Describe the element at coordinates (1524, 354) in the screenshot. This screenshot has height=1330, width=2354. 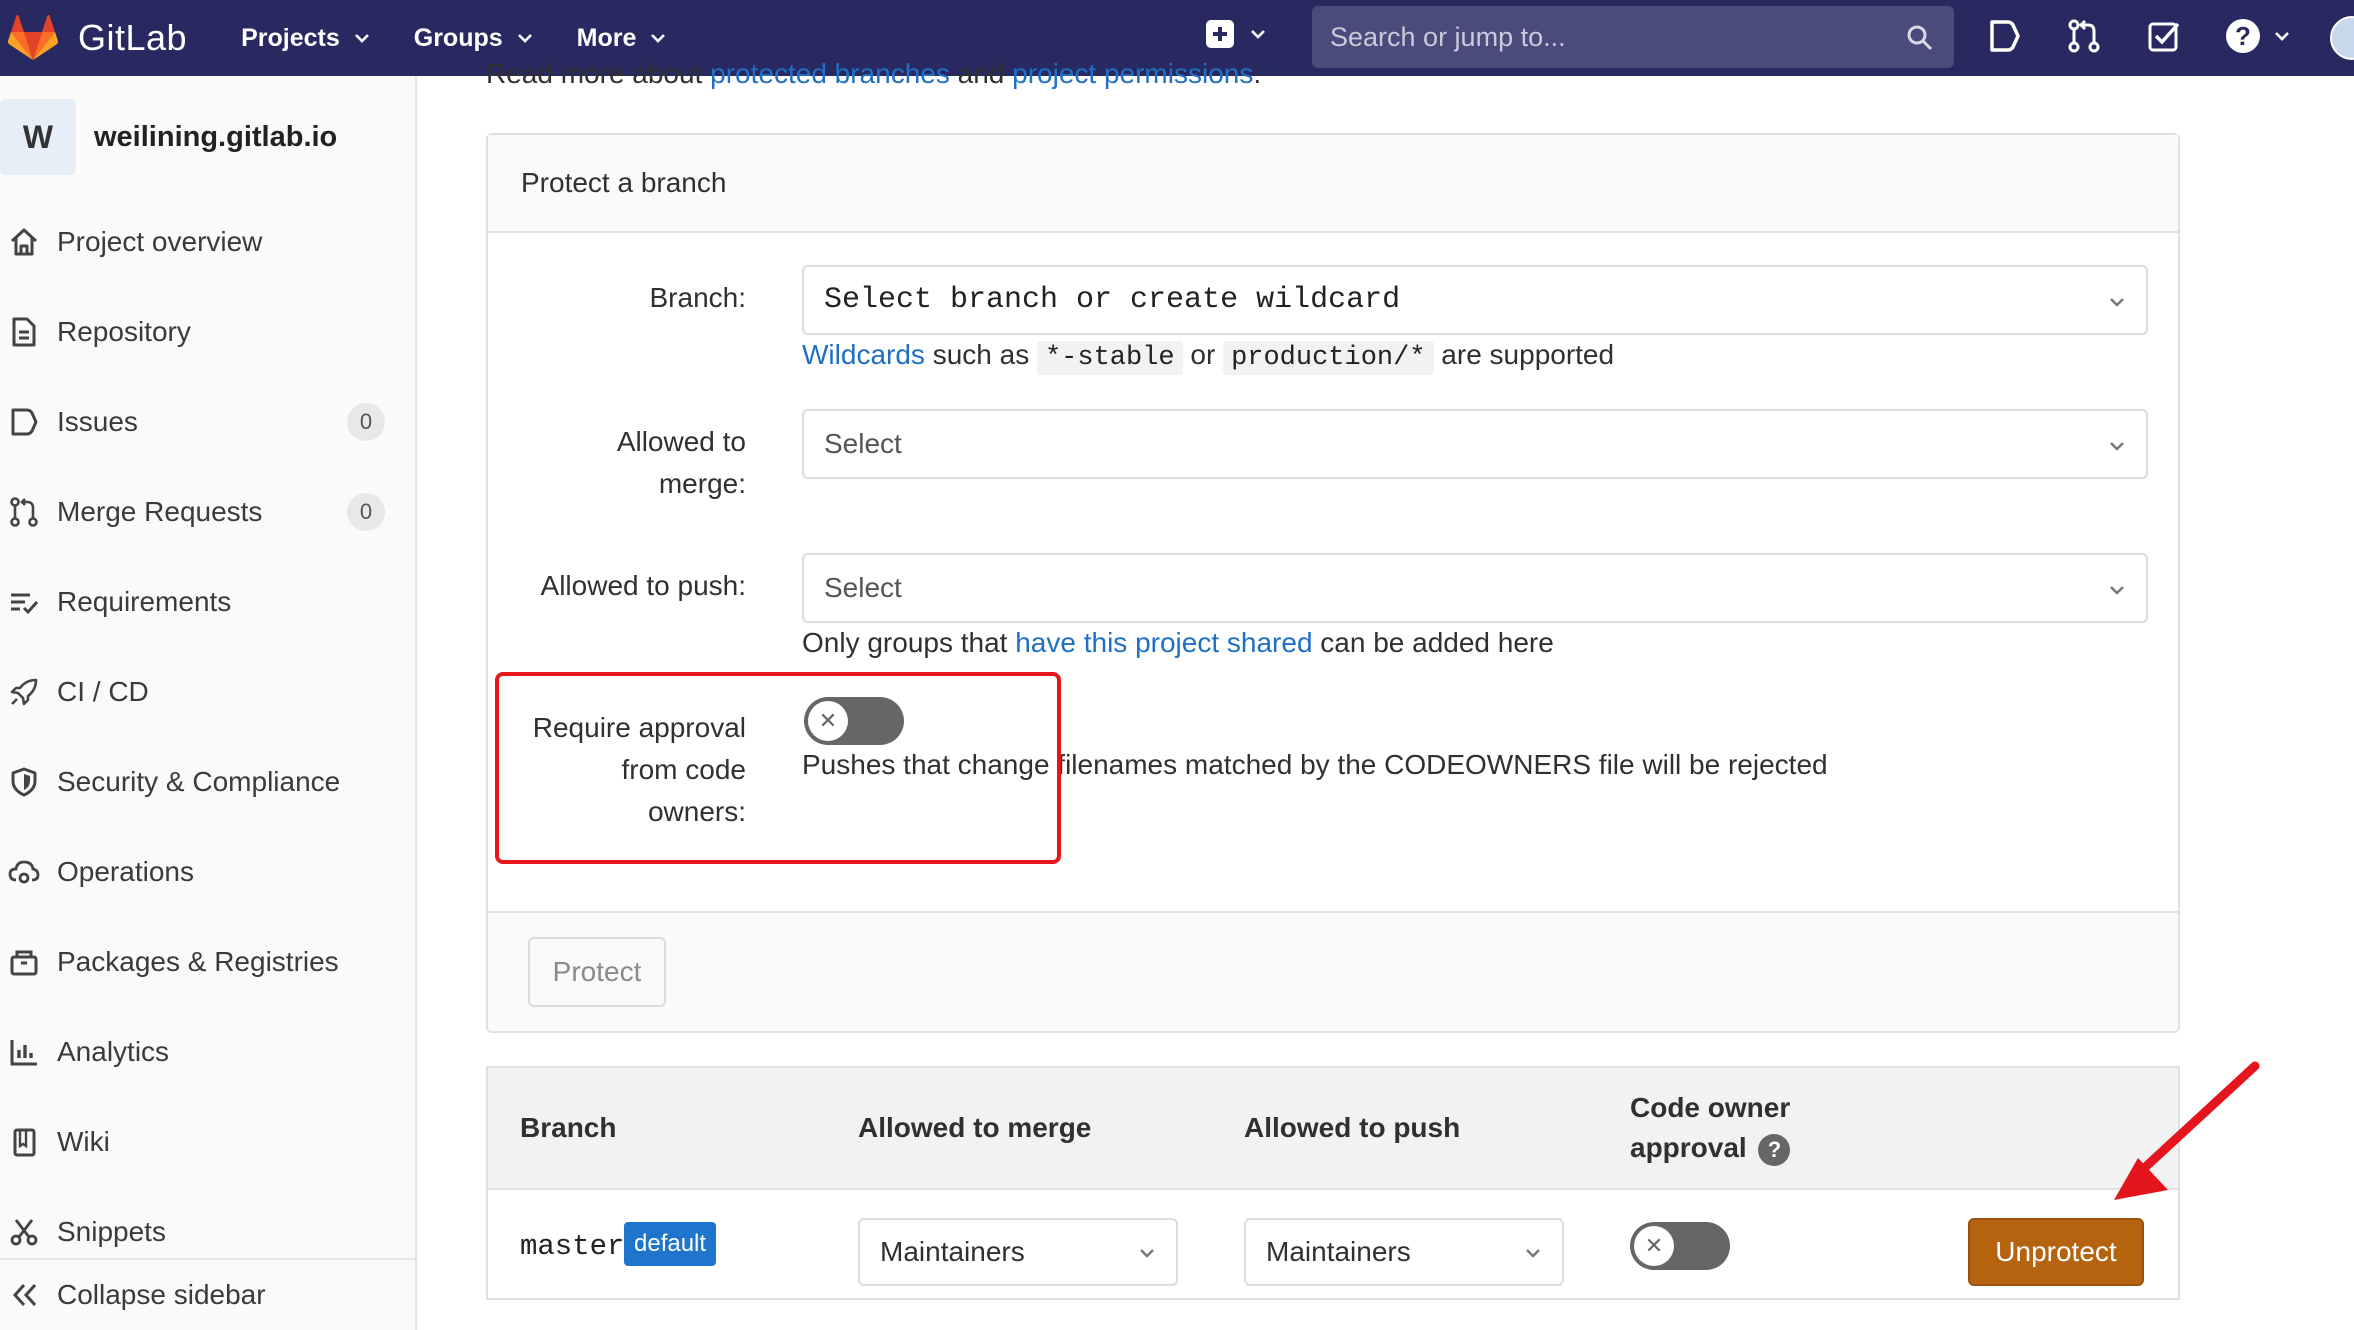
I see `wildcard-help-text: are supported` at that location.